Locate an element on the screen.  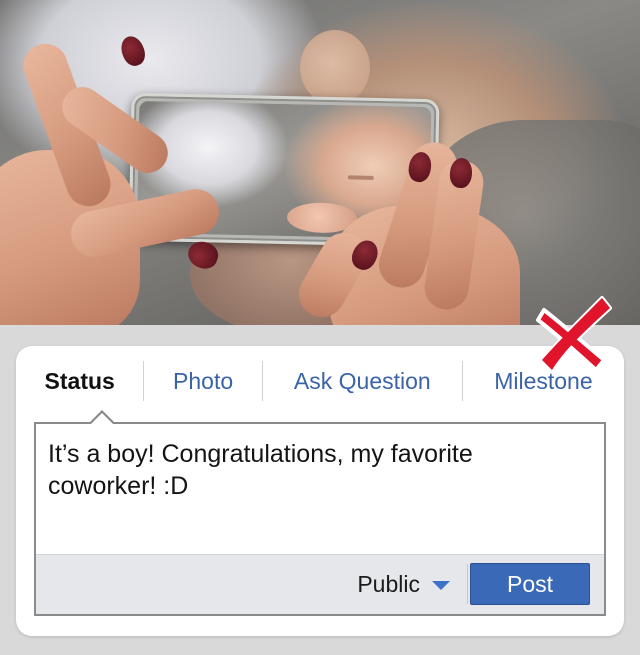
post-button: Post is located at coordinates (530, 584).